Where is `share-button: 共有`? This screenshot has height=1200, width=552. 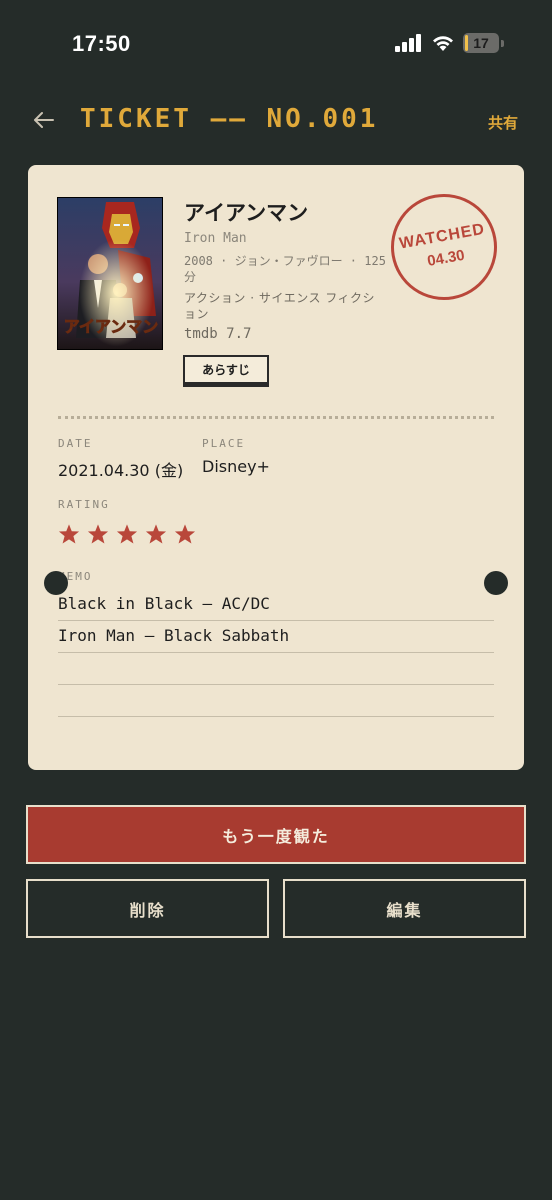
share-button: 共有 is located at coordinates (503, 122).